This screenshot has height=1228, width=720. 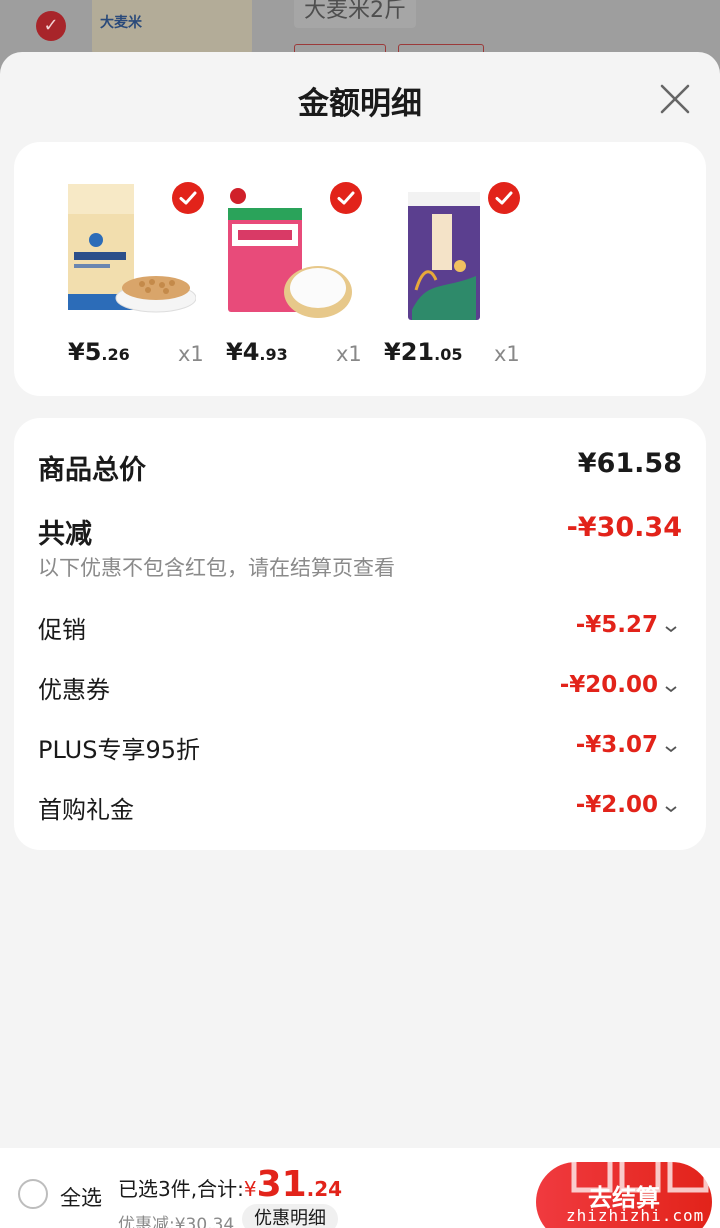 I want to click on selected-count-text: 已选3件,合计:, so click(x=181, y=1189).